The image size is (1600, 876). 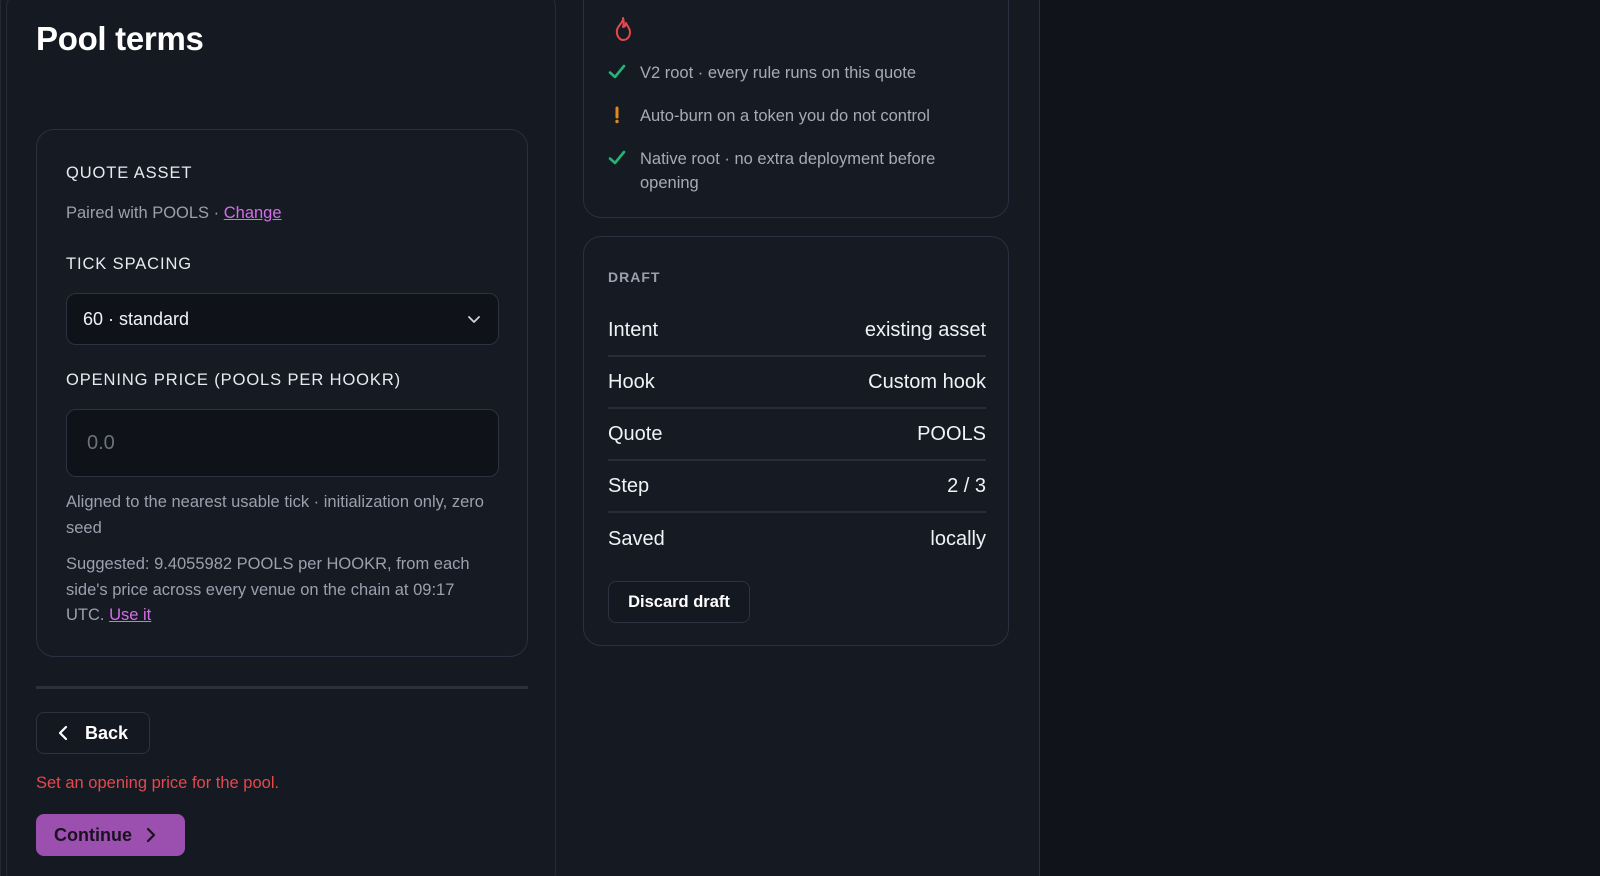 What do you see at coordinates (234, 380) in the screenshot?
I see `opening-price-label: OPENING PRICE (POOLS PER HOOKR)` at bounding box center [234, 380].